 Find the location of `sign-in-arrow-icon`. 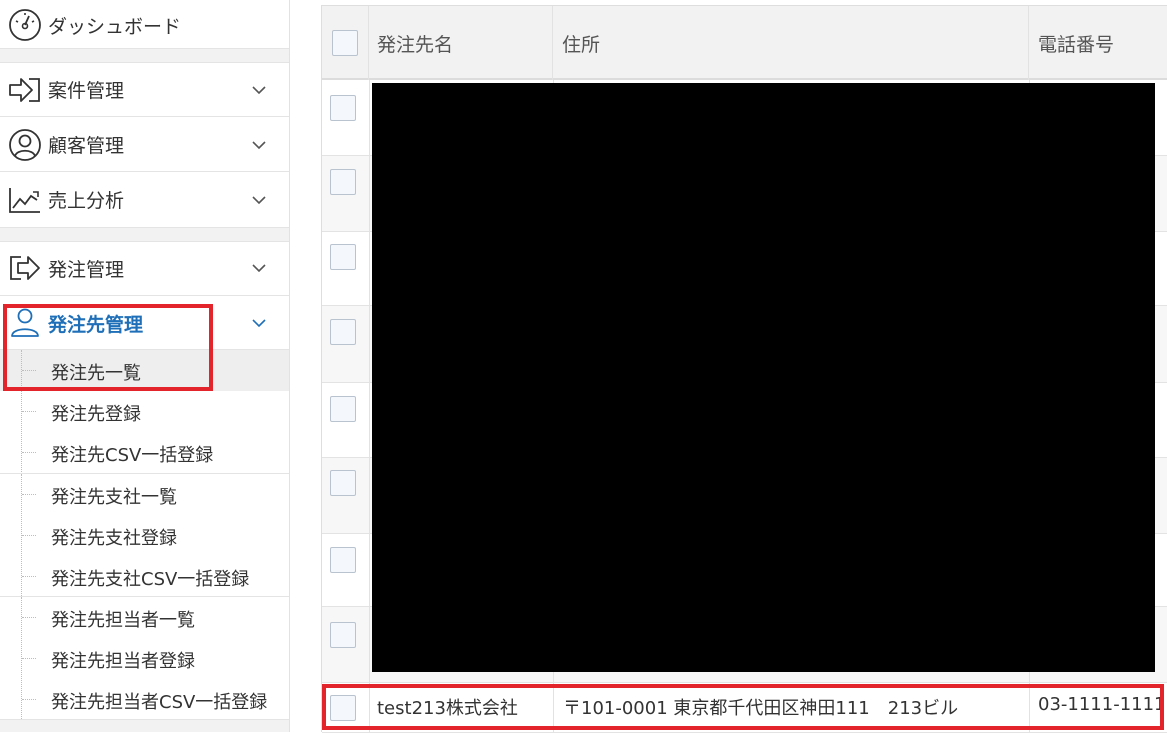

sign-in-arrow-icon is located at coordinates (25, 90).